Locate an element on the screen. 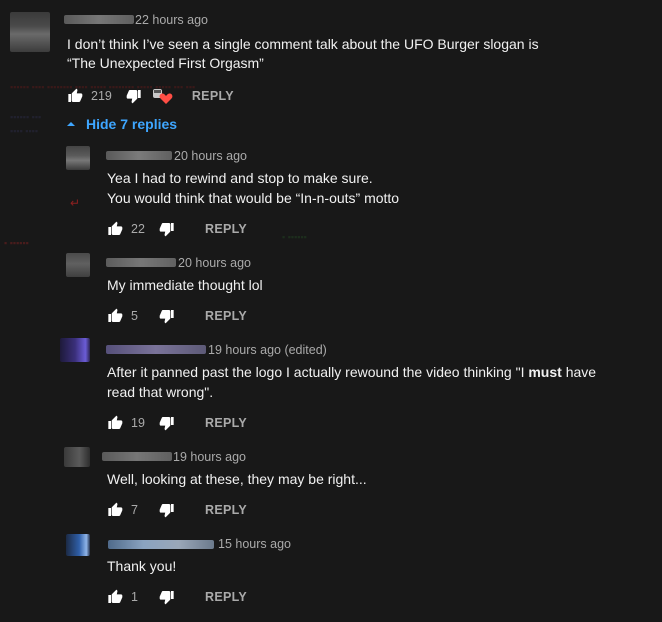  like-count: 219 is located at coordinates (101, 96).